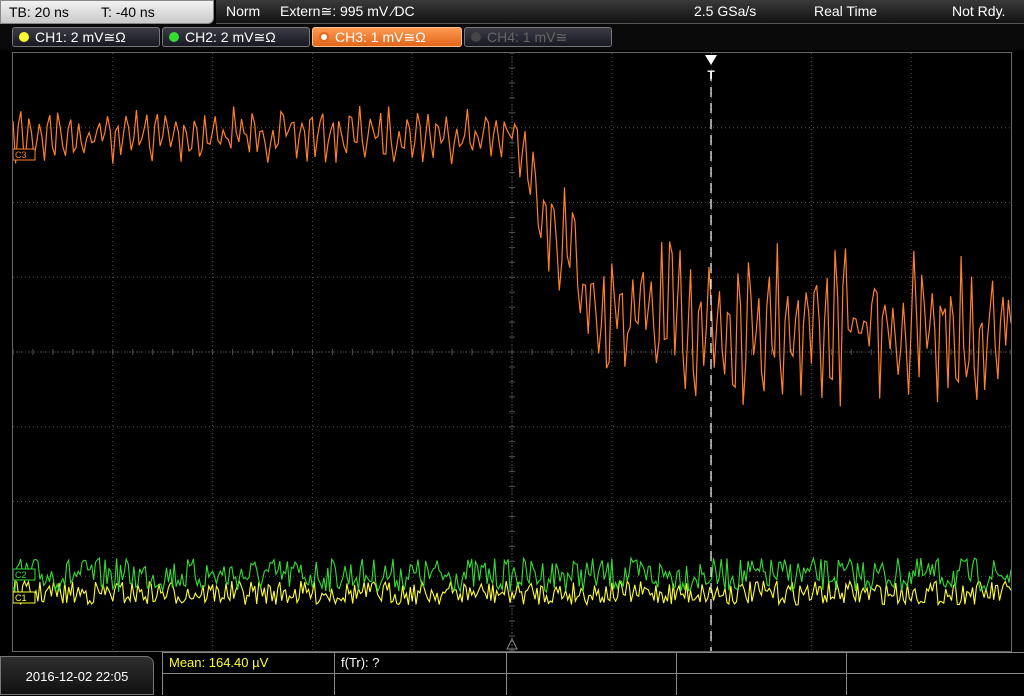 The image size is (1024, 696). I want to click on trigger-mode: Norm, so click(243, 11).